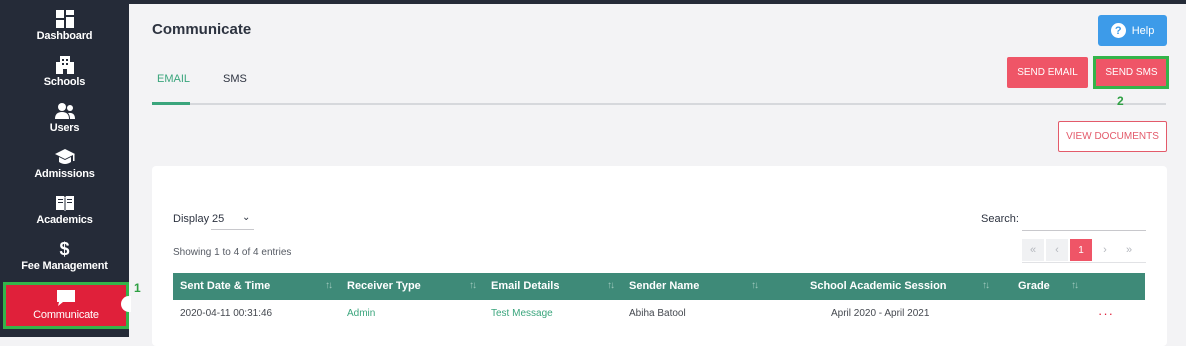 The width and height of the screenshot is (1186, 346). Describe the element at coordinates (66, 298) in the screenshot. I see `chat-icon` at that location.